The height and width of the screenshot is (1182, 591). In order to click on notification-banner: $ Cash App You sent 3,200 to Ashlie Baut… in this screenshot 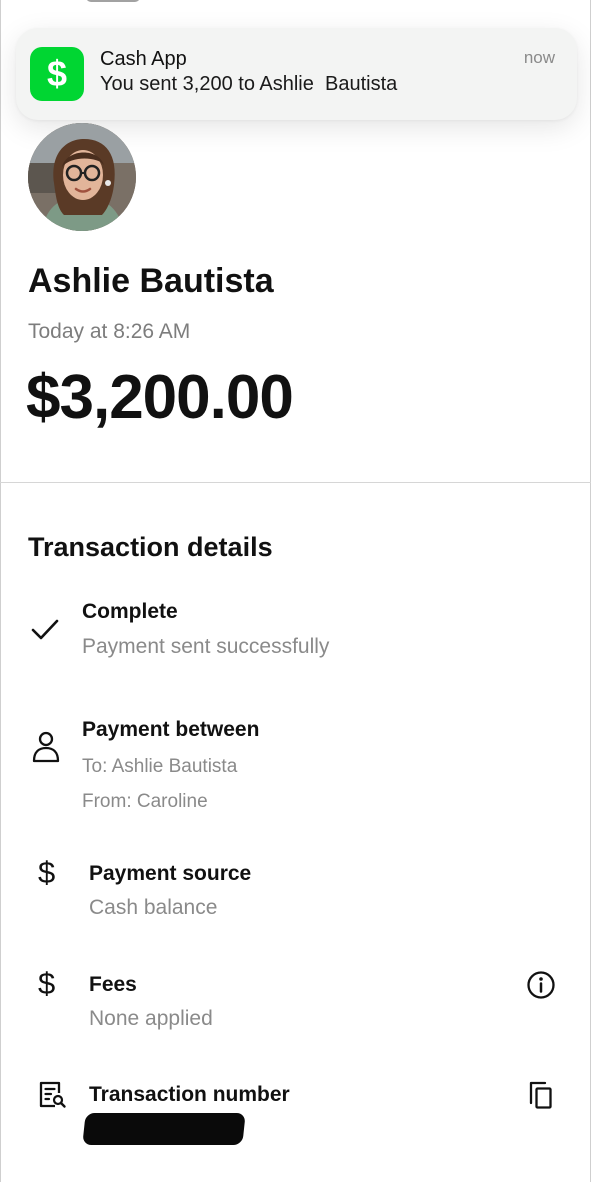, I will do `click(296, 74)`.